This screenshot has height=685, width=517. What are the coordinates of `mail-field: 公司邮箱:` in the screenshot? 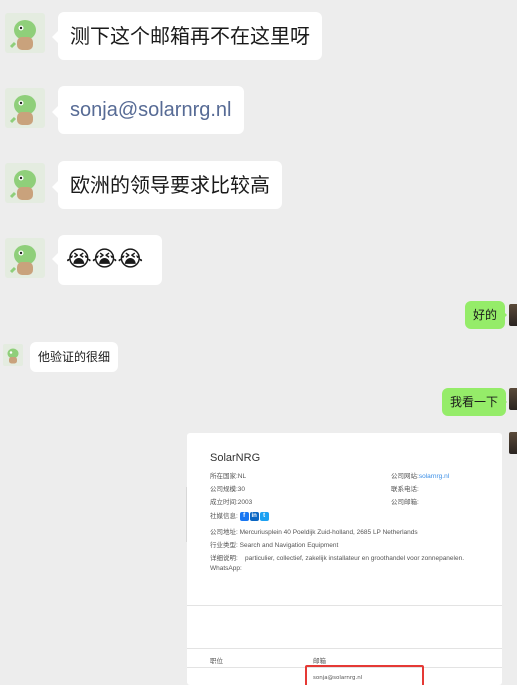 It's located at (405, 502).